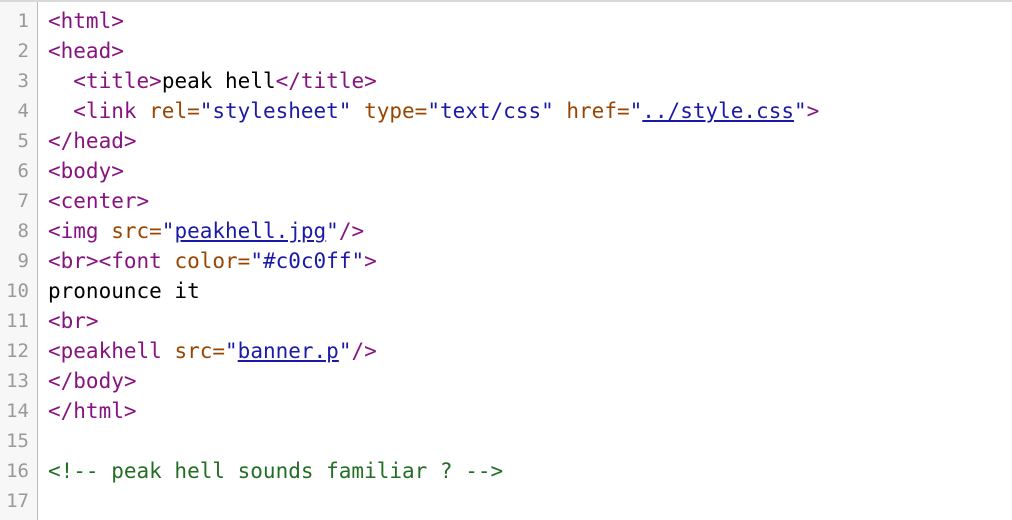  Describe the element at coordinates (276, 471) in the screenshot. I see `comment-token: <!-- peak hell sounds familiar ? -->` at that location.